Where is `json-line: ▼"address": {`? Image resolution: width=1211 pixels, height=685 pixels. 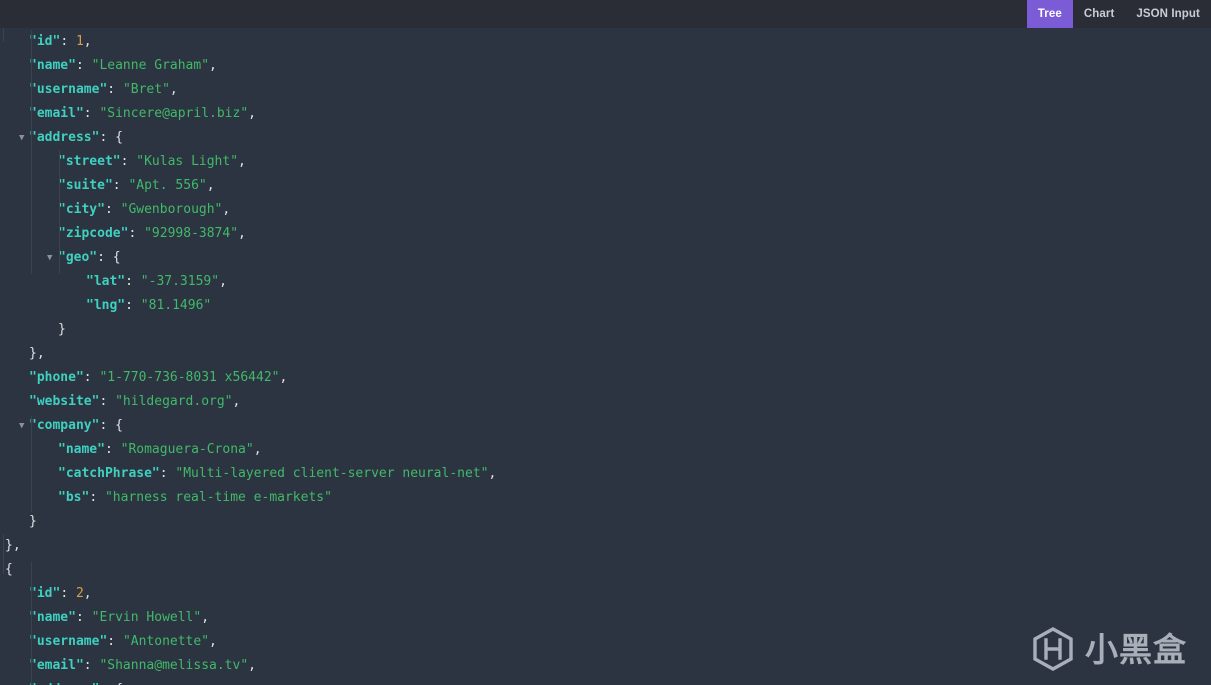
json-line: ▼"address": { is located at coordinates (605, 681).